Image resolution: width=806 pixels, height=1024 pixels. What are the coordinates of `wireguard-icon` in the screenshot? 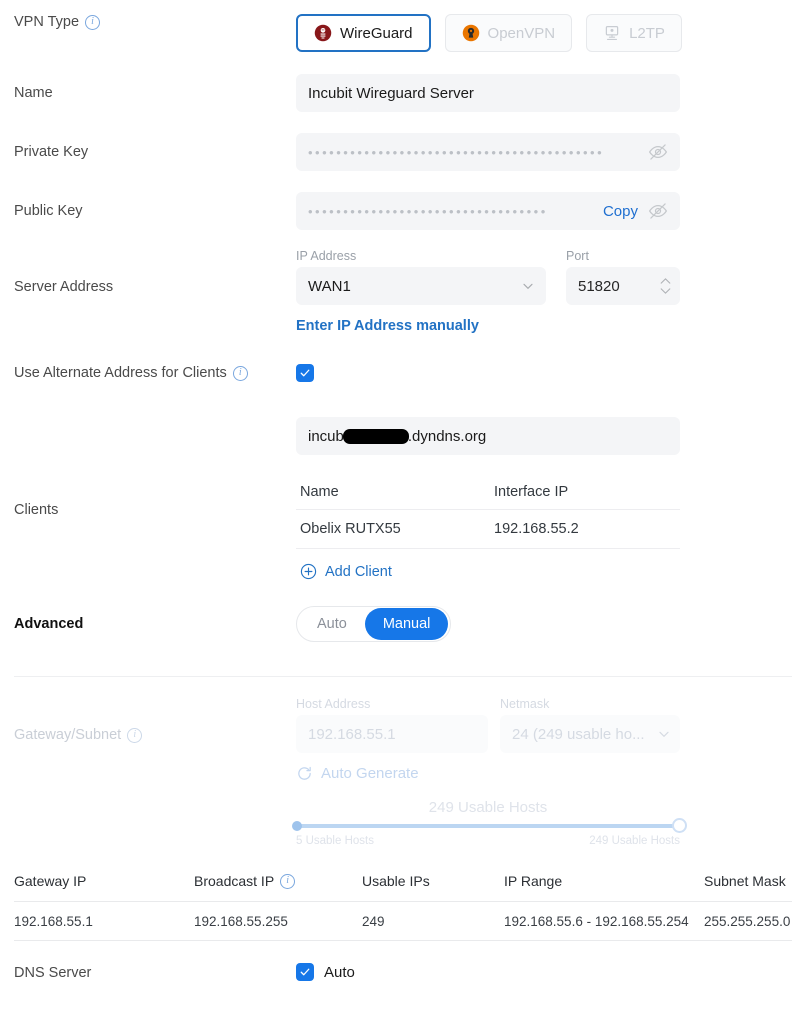 It's located at (323, 33).